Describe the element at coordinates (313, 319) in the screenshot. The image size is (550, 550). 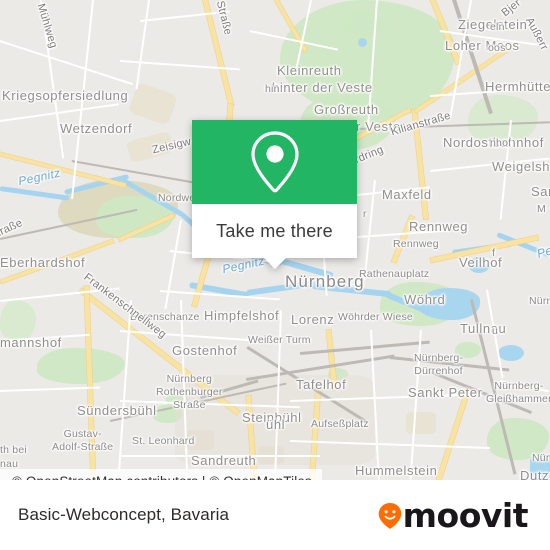
I see `map-label: Lorenz` at that location.